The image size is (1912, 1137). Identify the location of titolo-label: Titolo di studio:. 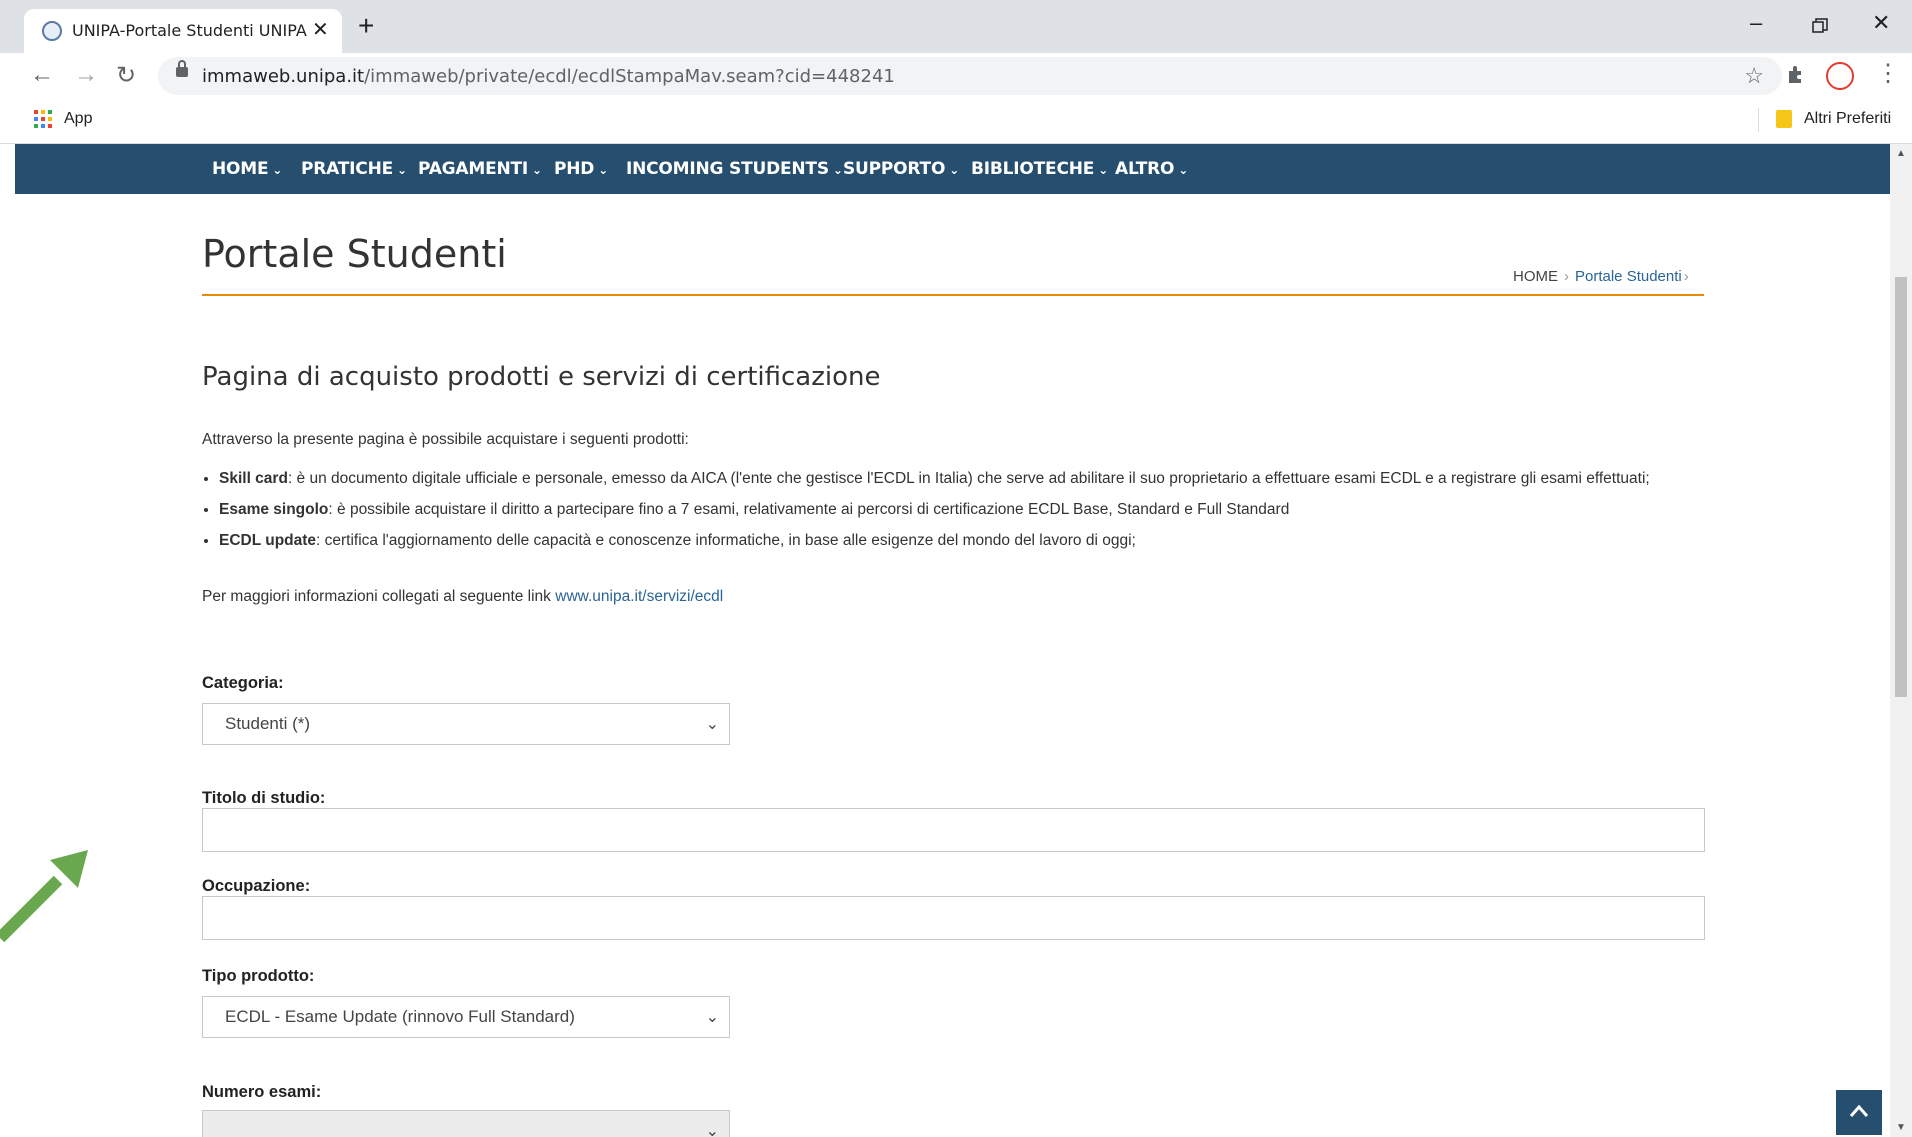
(264, 798).